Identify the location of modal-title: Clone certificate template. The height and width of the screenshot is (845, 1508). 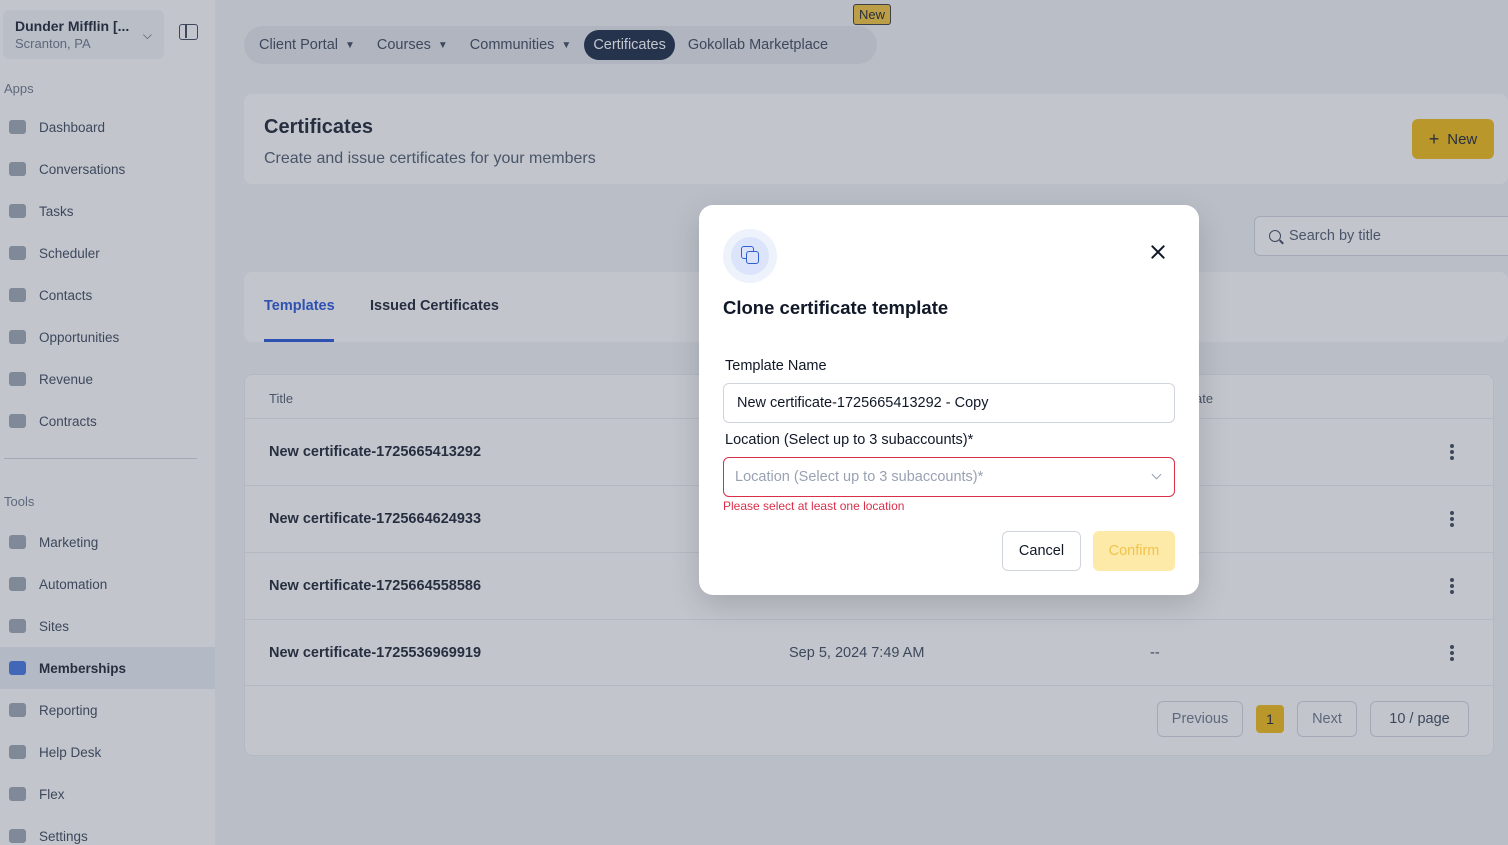
(836, 307).